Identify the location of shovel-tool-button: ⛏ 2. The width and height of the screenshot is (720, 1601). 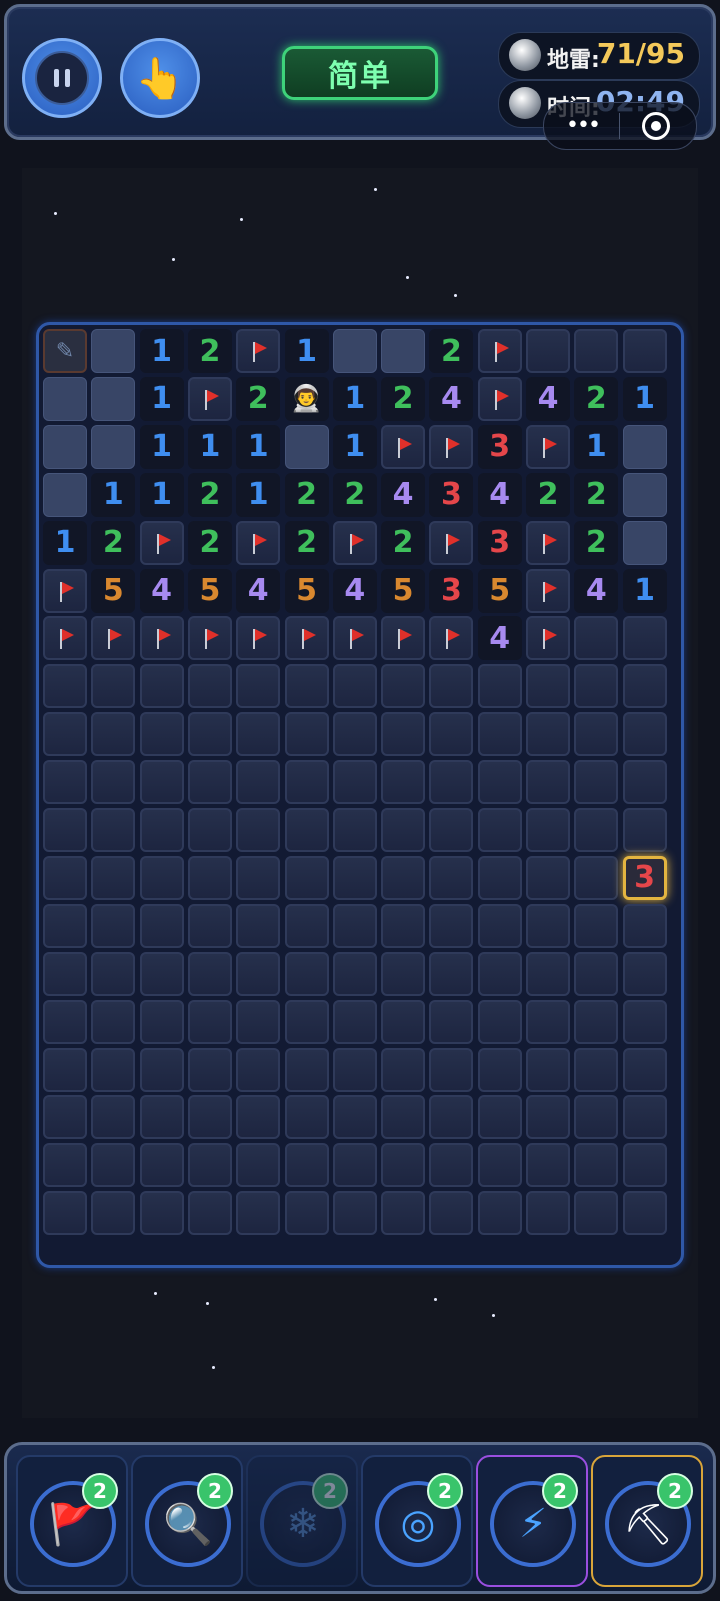
(647, 1521).